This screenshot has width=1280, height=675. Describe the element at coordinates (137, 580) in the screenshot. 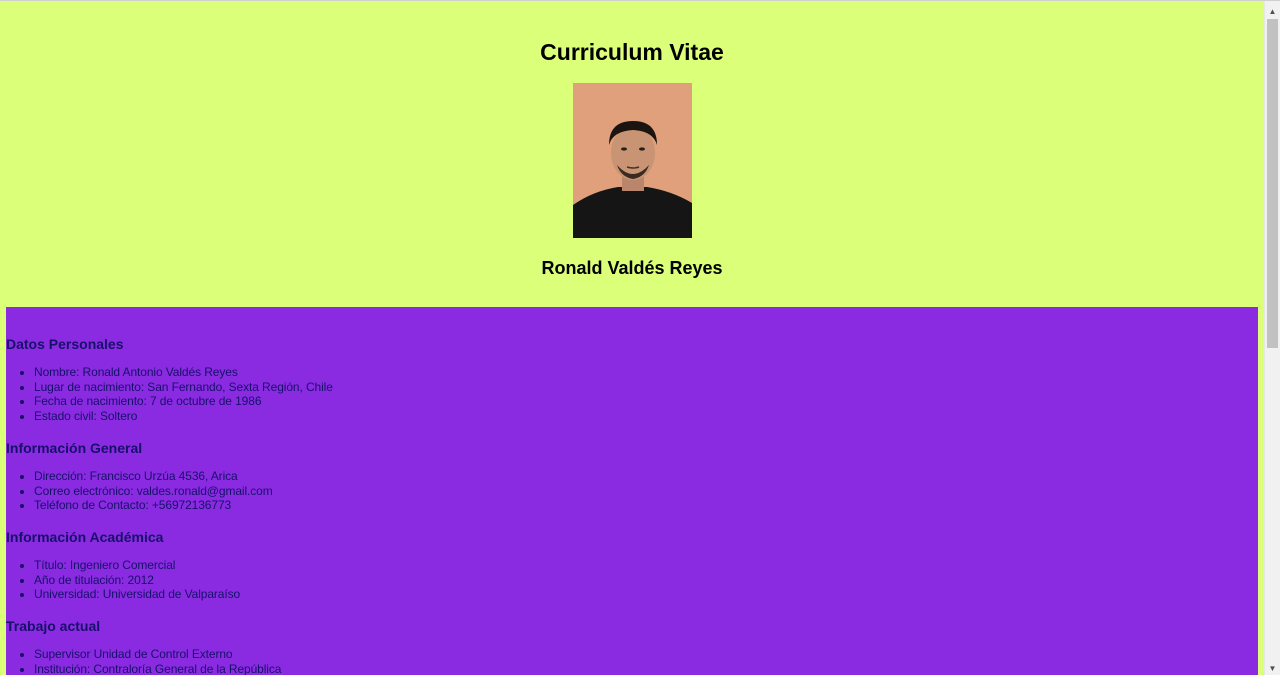

I see `list-item: Año de titulación: 2012` at that location.